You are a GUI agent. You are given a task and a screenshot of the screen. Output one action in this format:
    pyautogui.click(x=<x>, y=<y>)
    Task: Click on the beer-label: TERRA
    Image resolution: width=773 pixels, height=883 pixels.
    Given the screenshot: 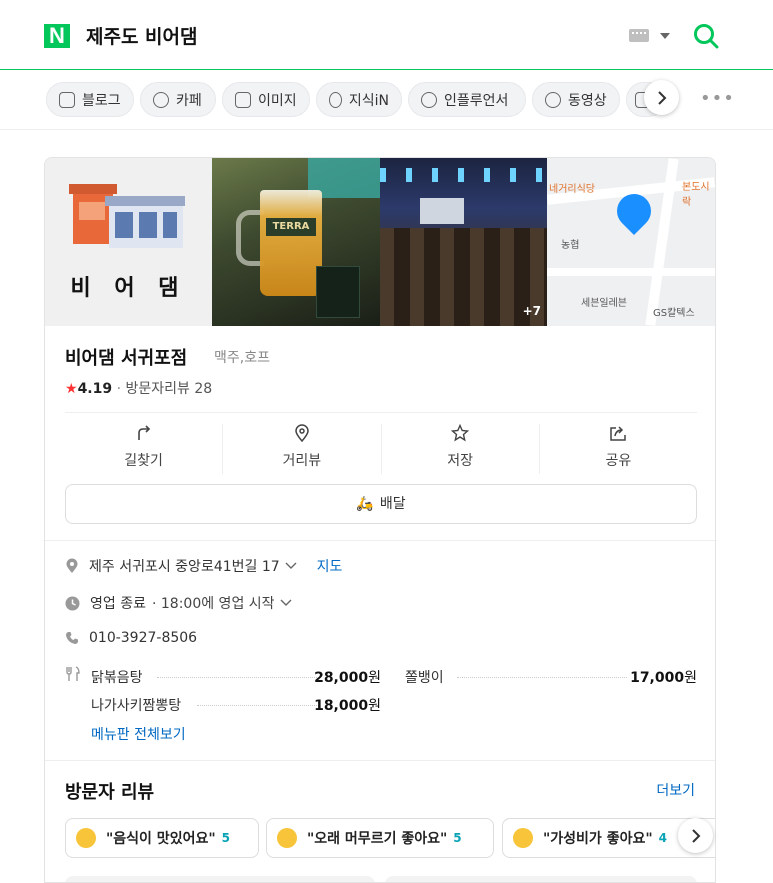 What is the action you would take?
    pyautogui.click(x=291, y=227)
    